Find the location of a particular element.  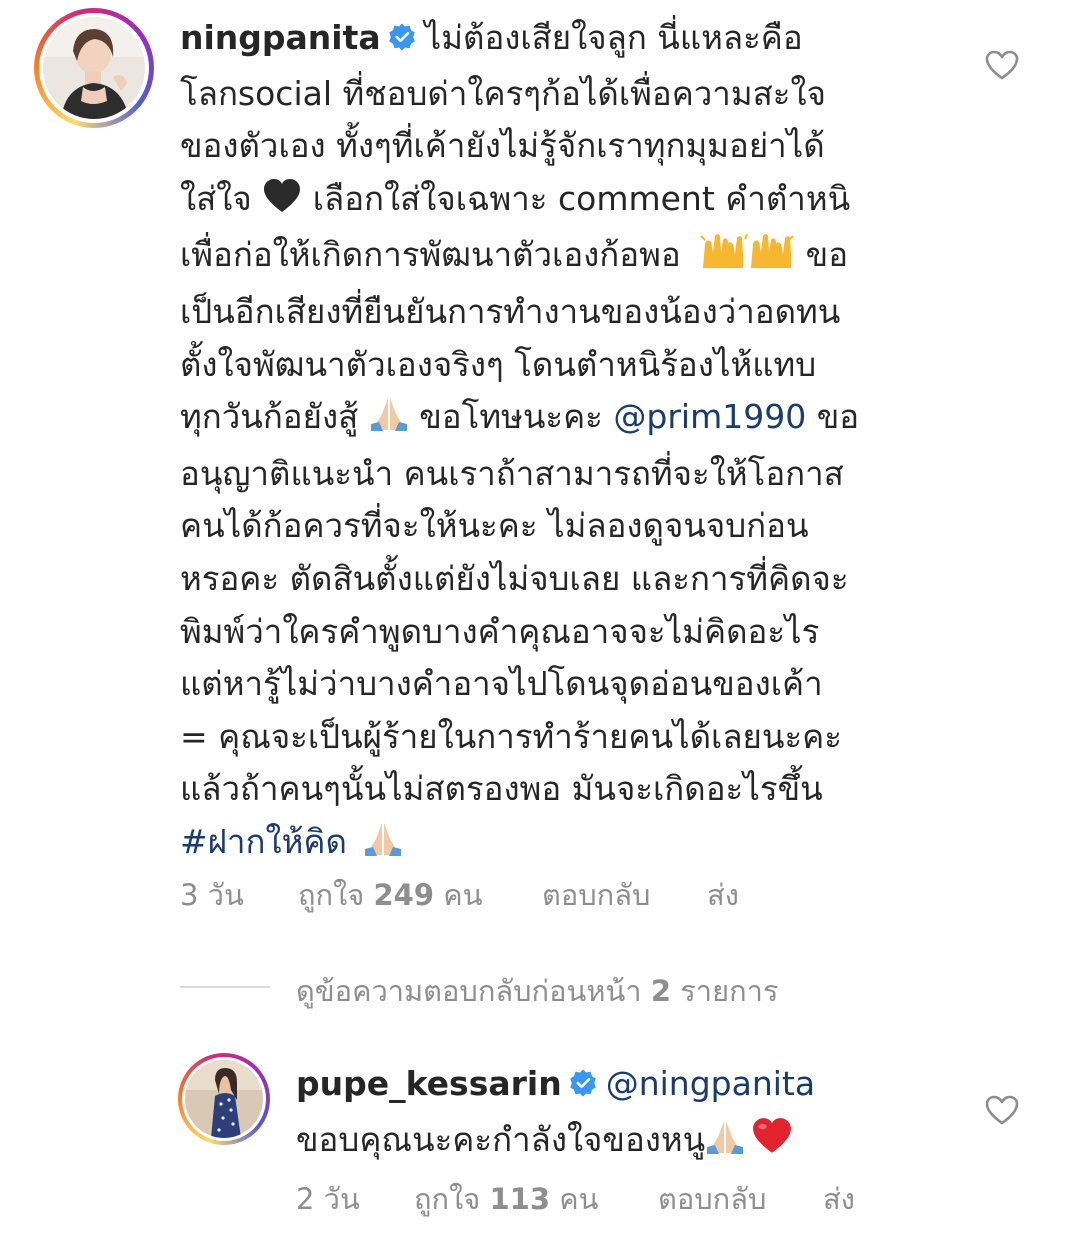

view-previous-replies: ดูข้อความตอบกลับก่อนหน้า 2 รายการ is located at coordinates (530, 988).